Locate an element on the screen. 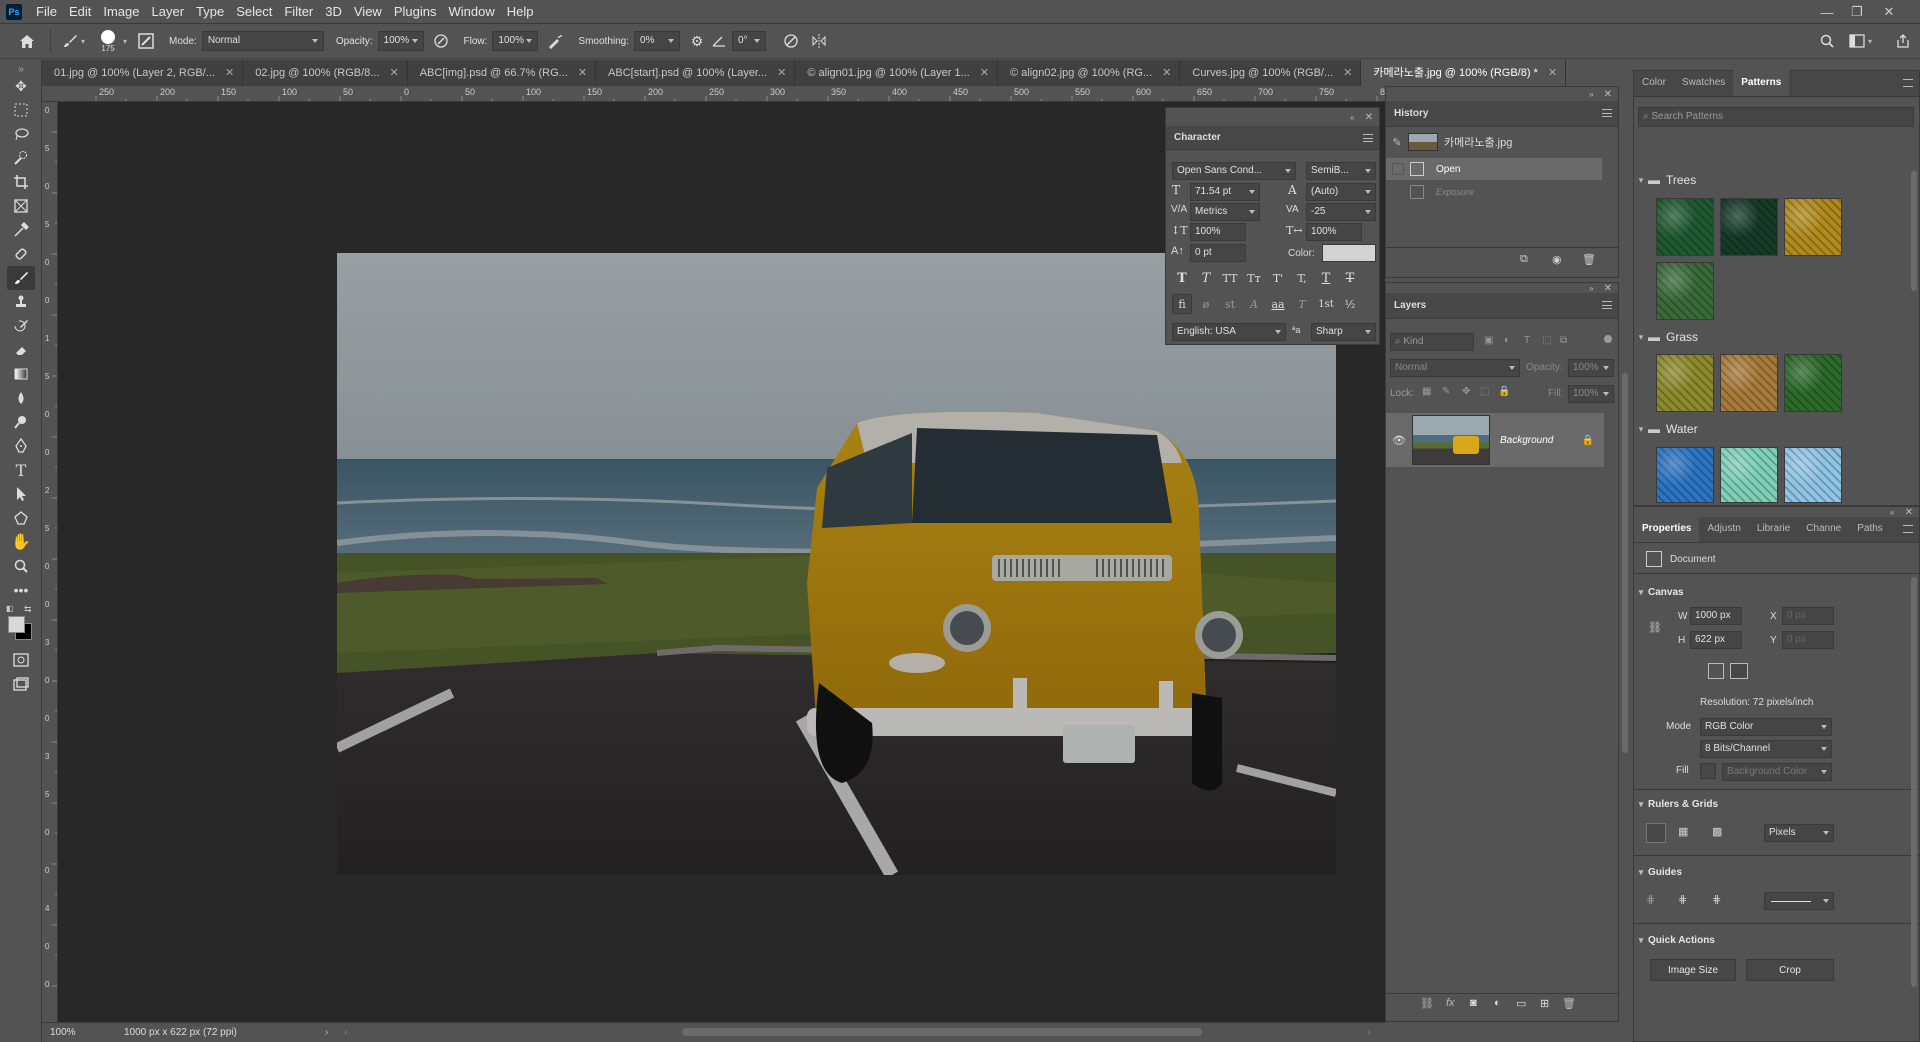 The width and height of the screenshot is (1920, 1042). menu-filter: Filter is located at coordinates (298, 12).